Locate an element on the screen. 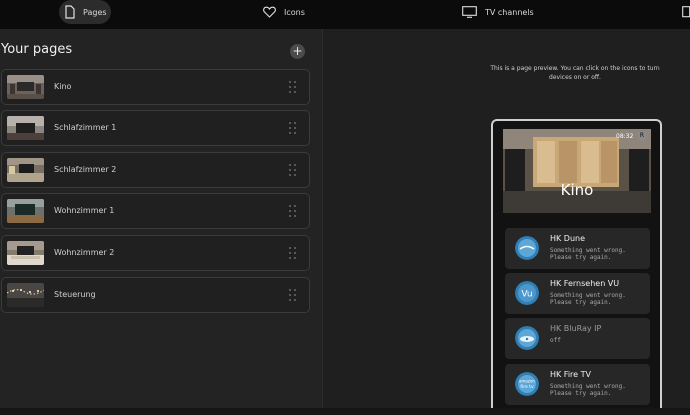 This screenshot has width=690, height=415. page-row-label: Steuerung is located at coordinates (75, 294).